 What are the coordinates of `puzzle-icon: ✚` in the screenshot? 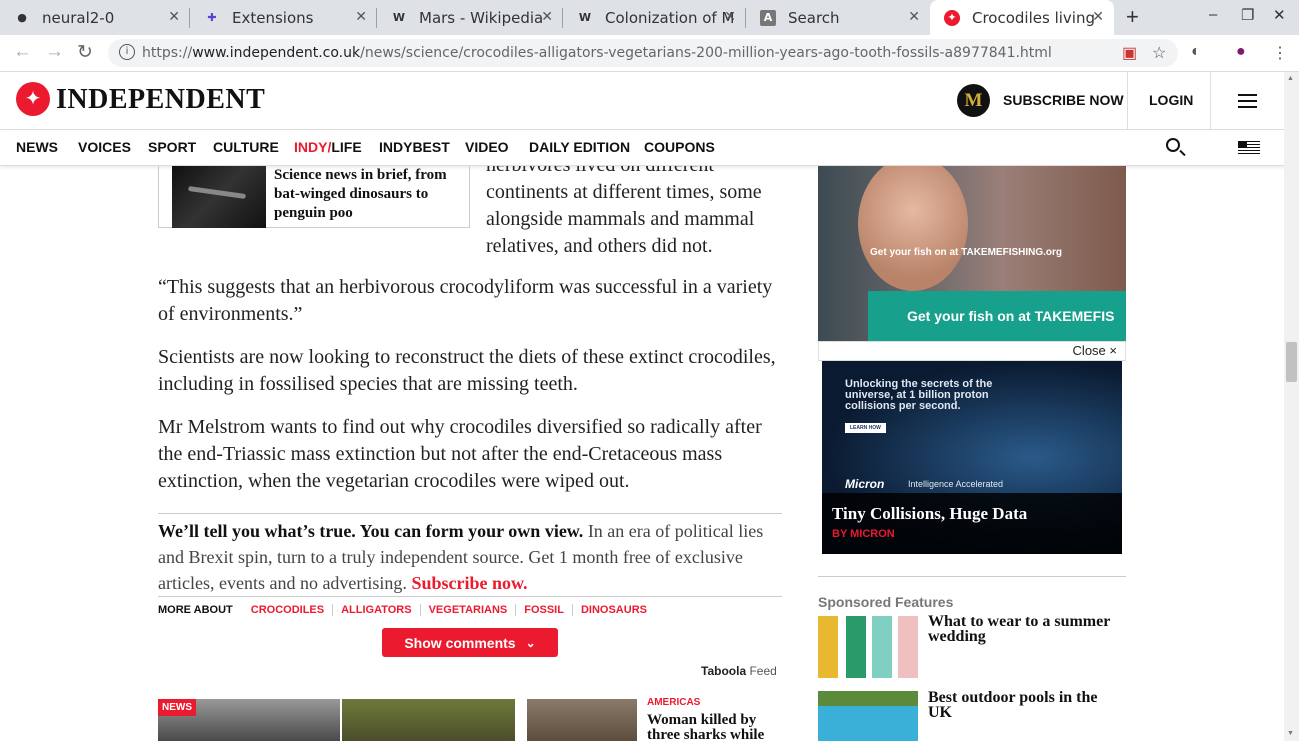 It's located at (212, 17).